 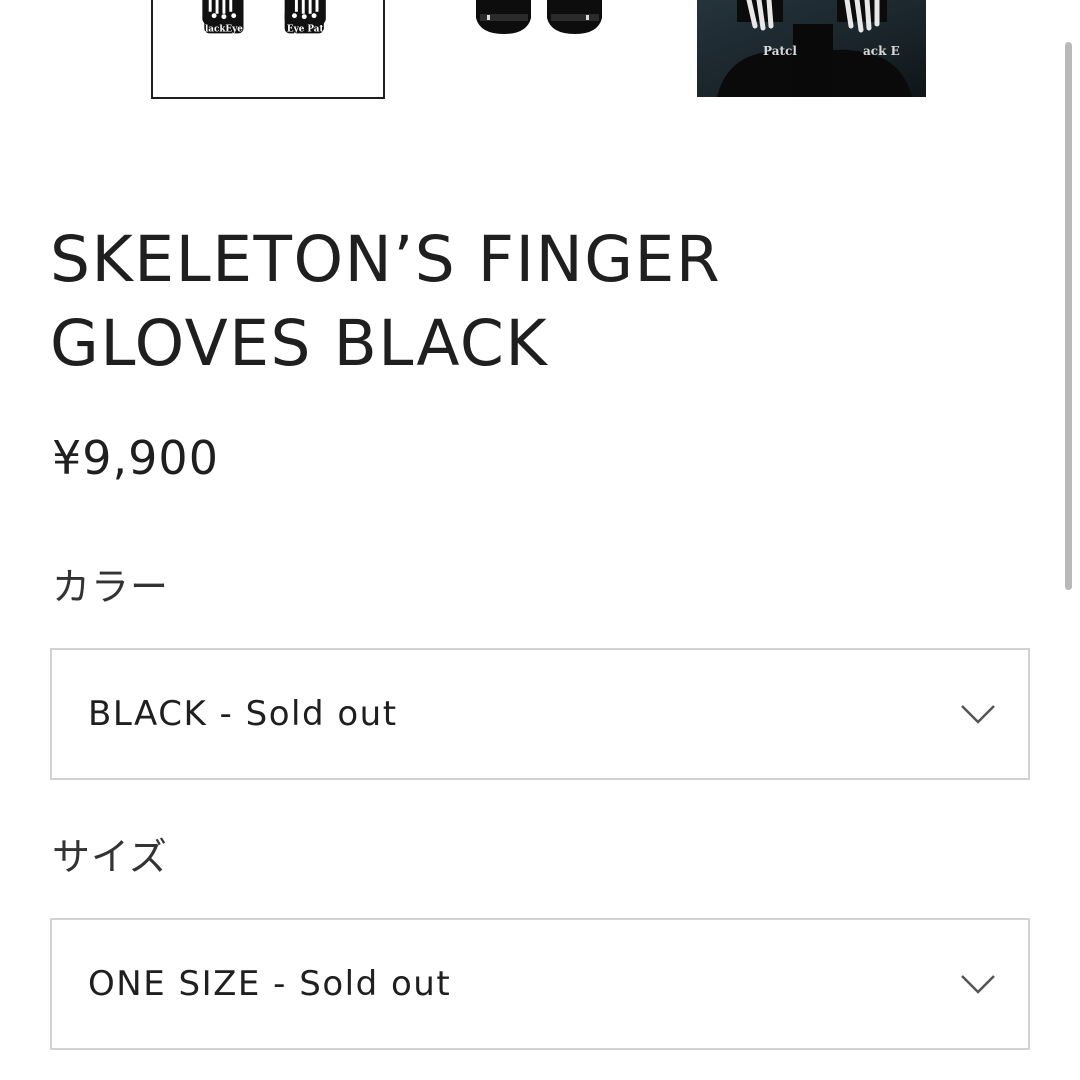 What do you see at coordinates (540, 984) in the screenshot?
I see `size-select: ONE SIZE - Sold out` at bounding box center [540, 984].